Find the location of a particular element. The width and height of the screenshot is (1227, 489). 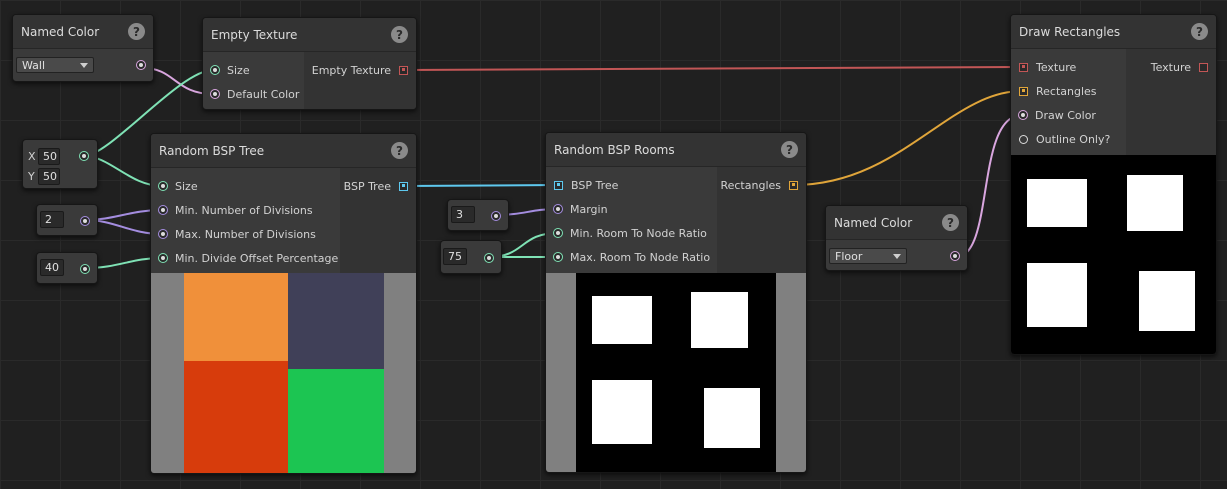

port-label-max-ratio: Max. Room To Node Ratio is located at coordinates (640, 257).